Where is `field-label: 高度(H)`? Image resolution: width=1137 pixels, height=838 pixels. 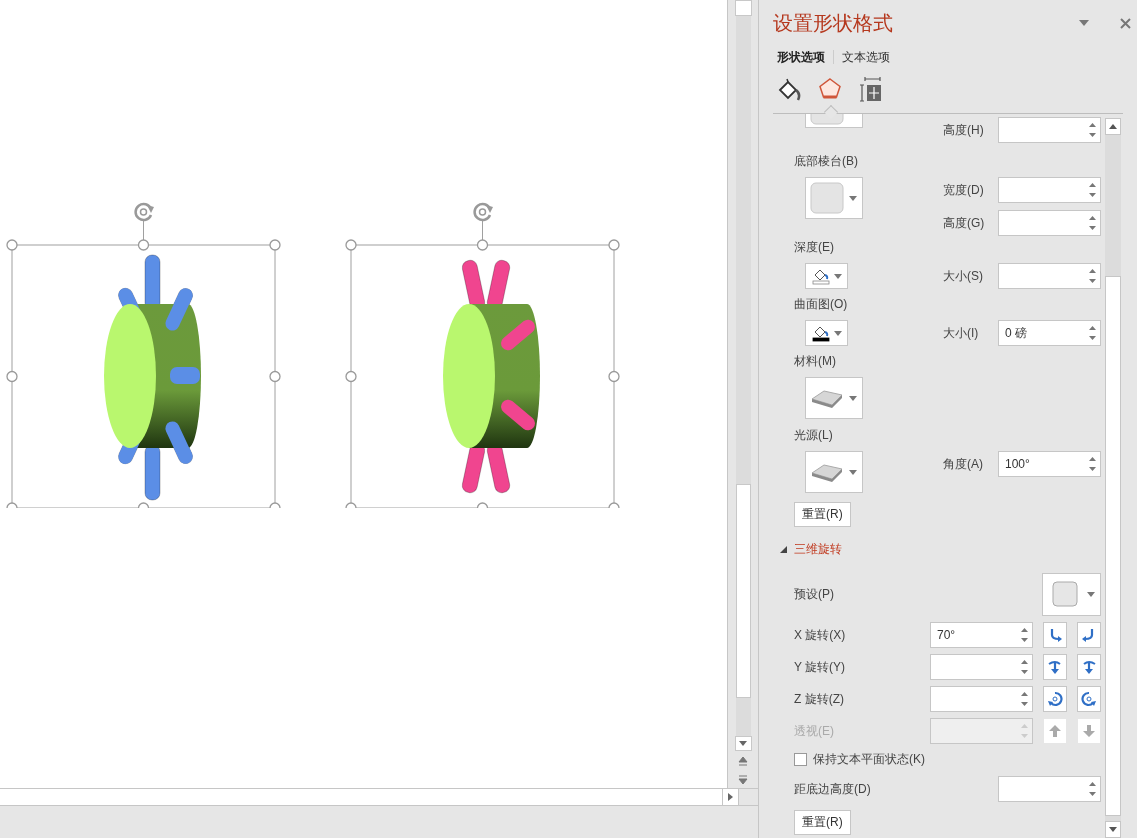 field-label: 高度(H) is located at coordinates (964, 130).